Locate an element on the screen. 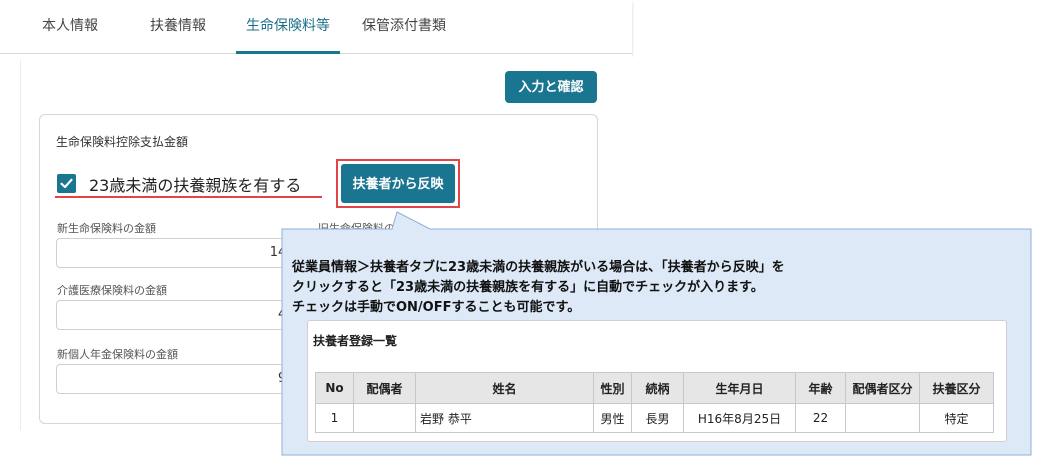  card-title: 生命保険料控除支払金額 is located at coordinates (122, 142).